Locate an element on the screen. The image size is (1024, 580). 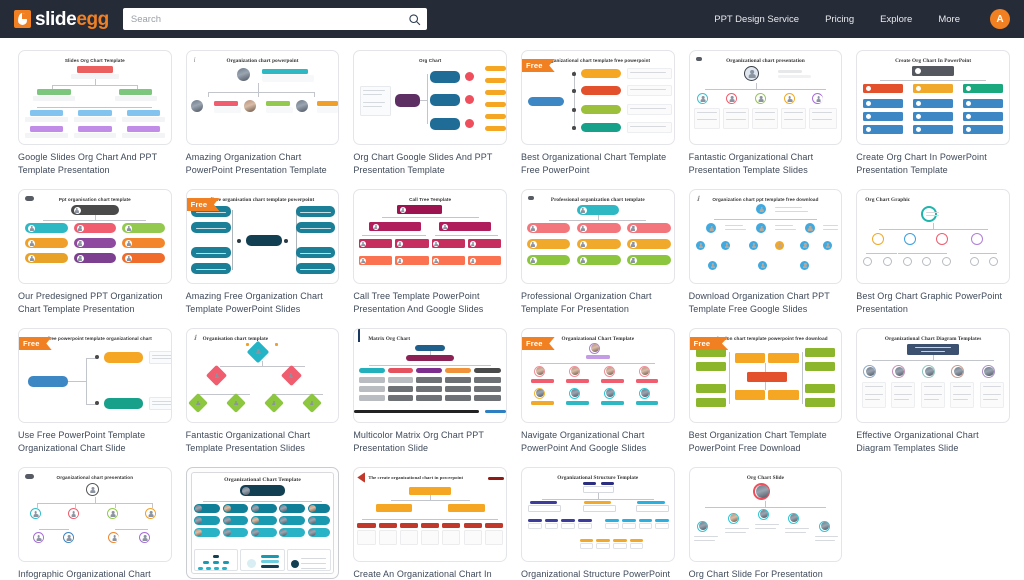
template-thumbnail: Organizational Structure Template is located at coordinates (597, 514).